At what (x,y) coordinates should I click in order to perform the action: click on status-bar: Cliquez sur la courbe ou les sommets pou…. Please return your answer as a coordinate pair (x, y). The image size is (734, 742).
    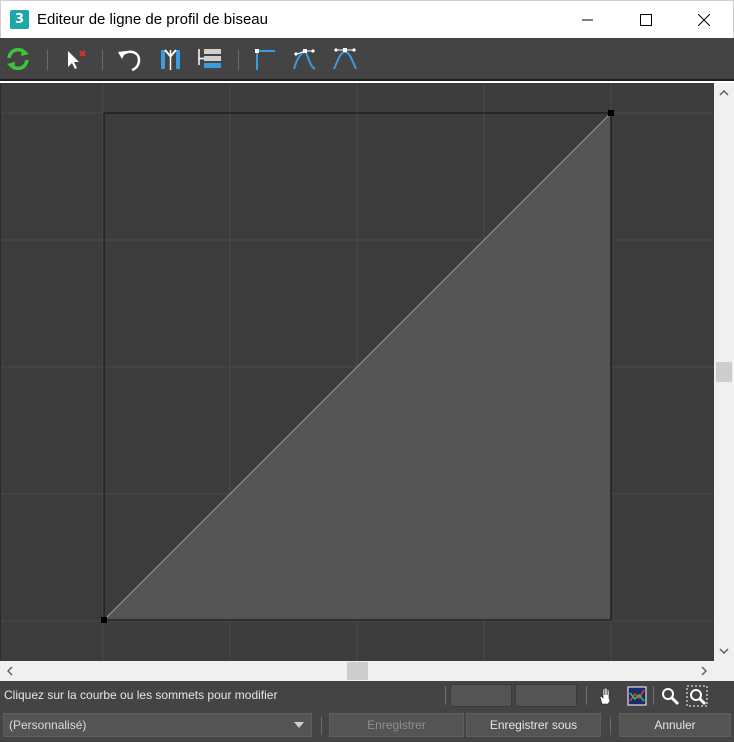
    Looking at the image, I should click on (367, 695).